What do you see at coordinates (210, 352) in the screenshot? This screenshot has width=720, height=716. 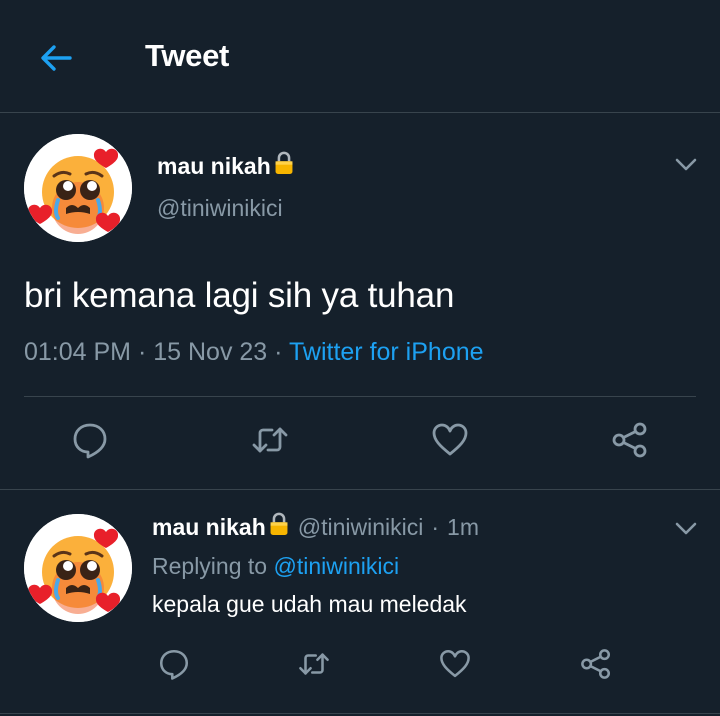 I see `tweet-date: 15 Nov 23` at bounding box center [210, 352].